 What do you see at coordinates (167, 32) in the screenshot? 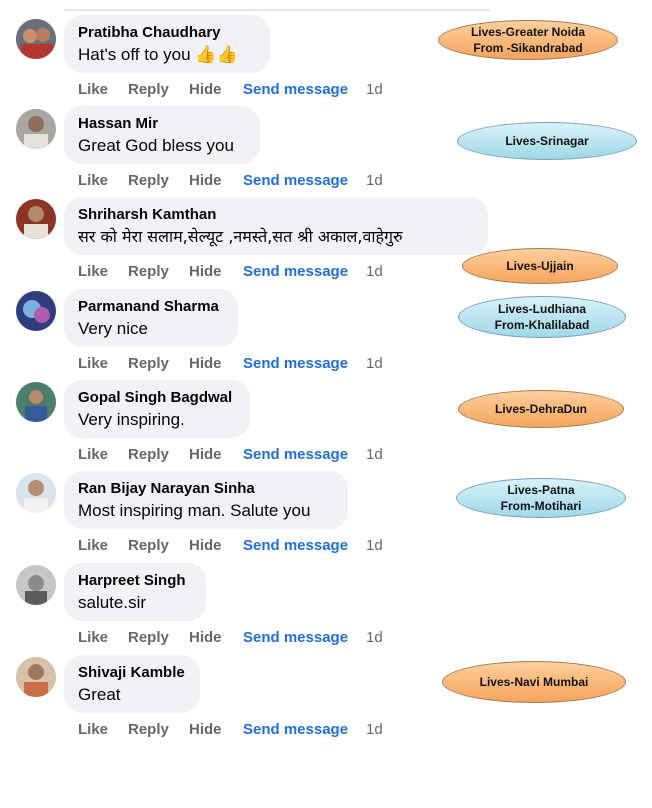
I see `comment-author: Pratibha Chaudhary` at bounding box center [167, 32].